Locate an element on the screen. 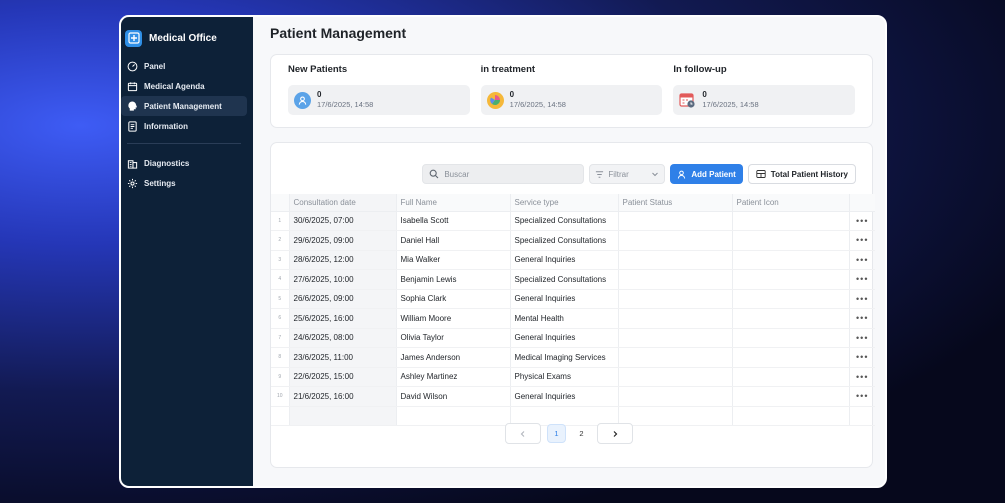 Image resolution: width=1005 pixels, height=503 pixels. stat-card-new-patients: New Patients 0 17/6/2025, 14:58 is located at coordinates (379, 95).